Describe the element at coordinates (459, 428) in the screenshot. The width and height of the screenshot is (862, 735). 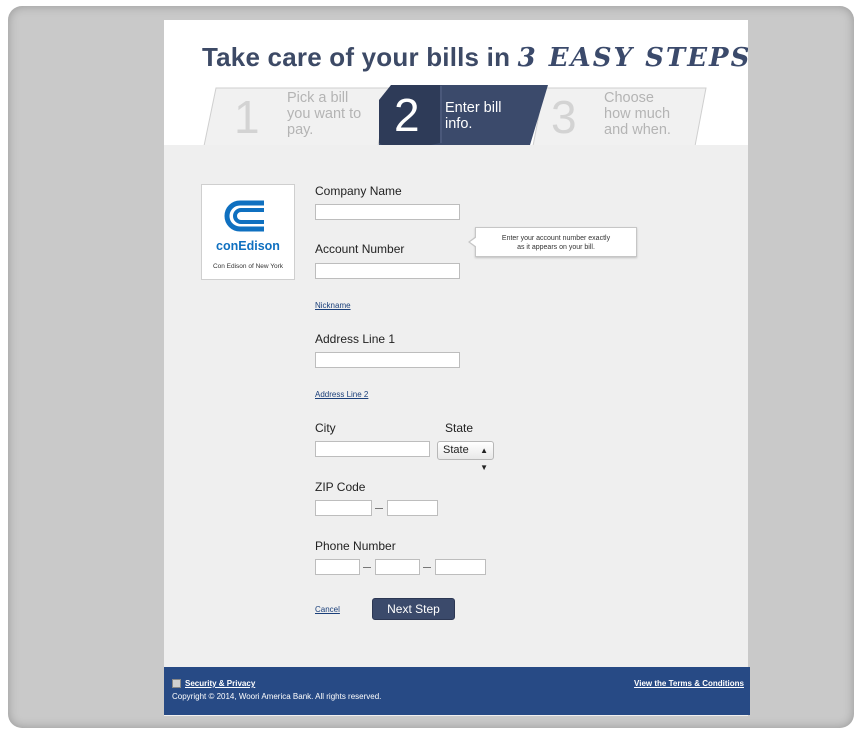
I see `state-label: State` at that location.